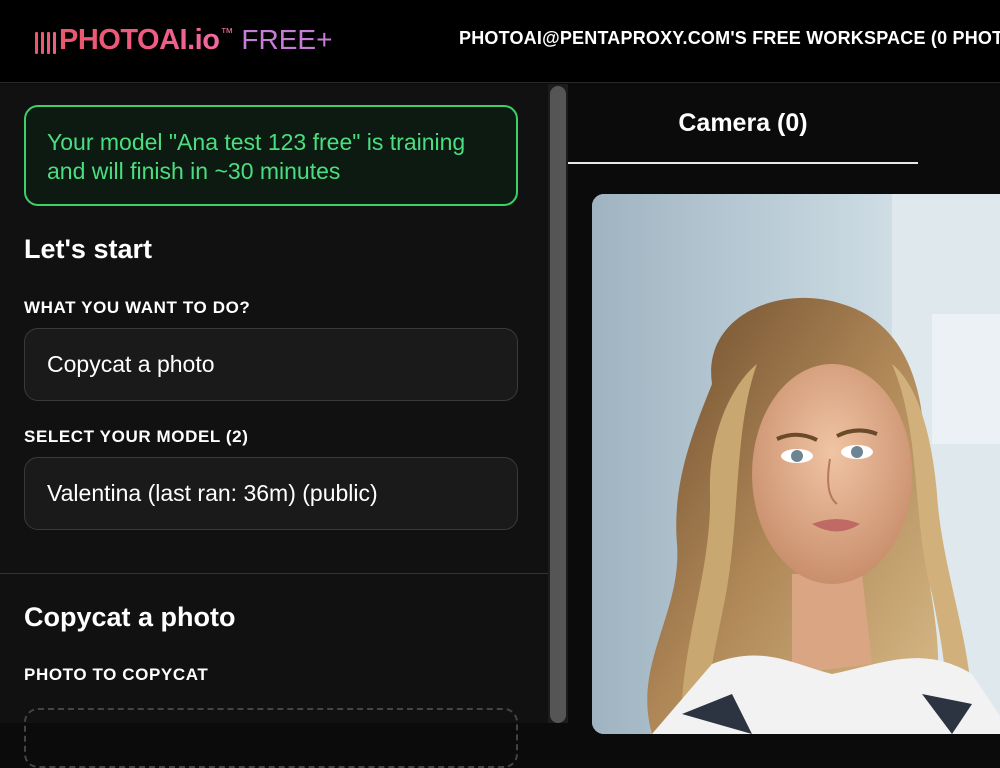 This screenshot has height=768, width=1000. I want to click on tab-camera: Camera (0), so click(743, 124).